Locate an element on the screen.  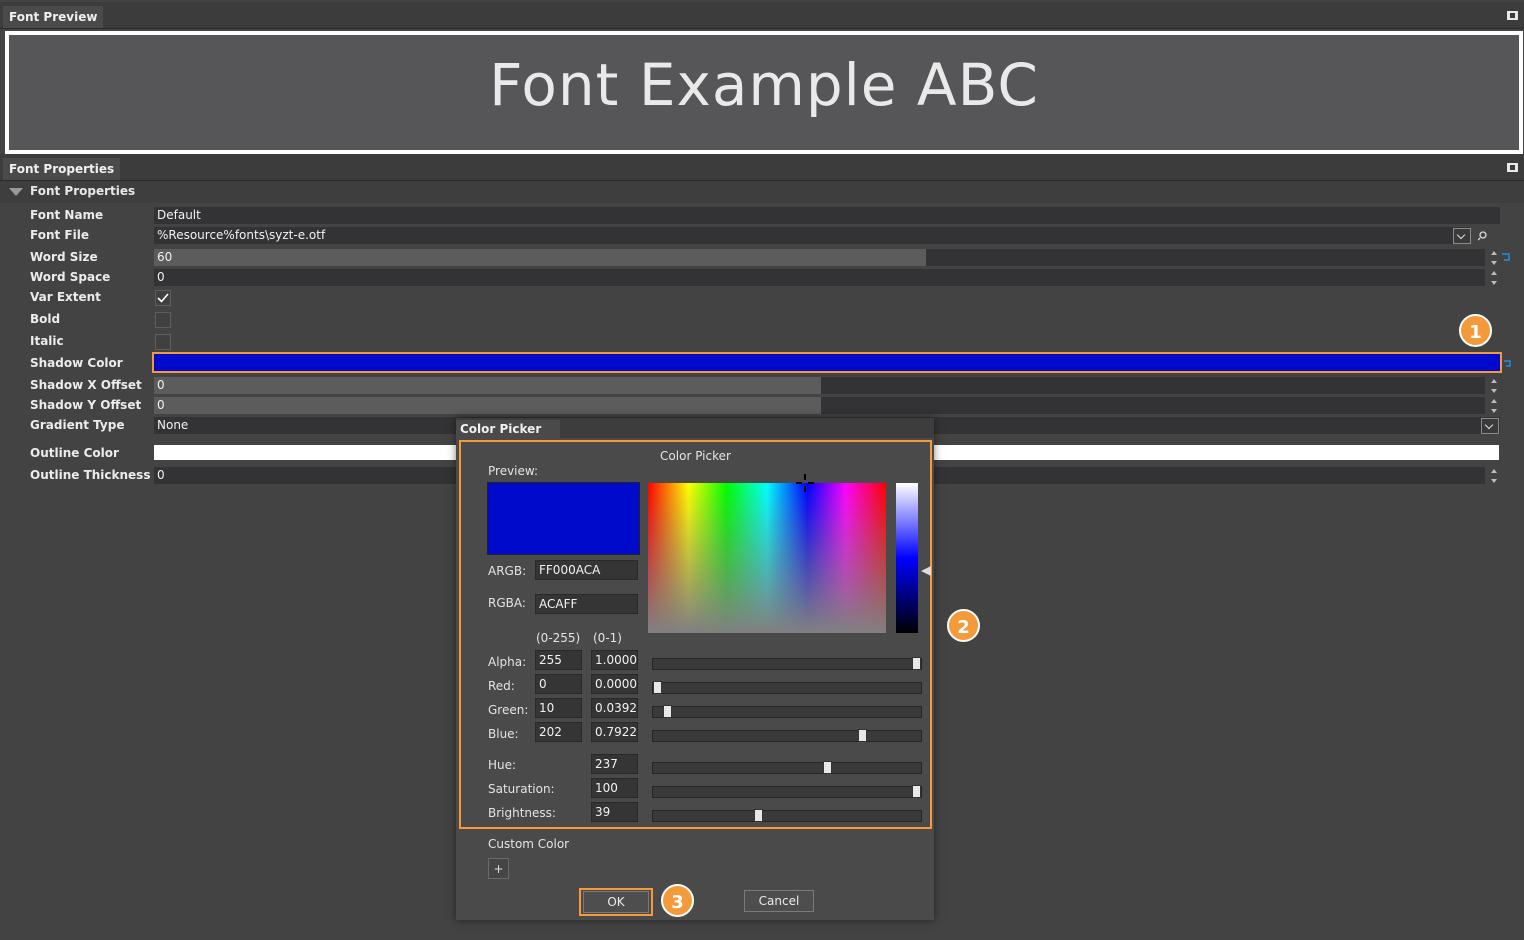
shadow-x-offset-fill is located at coordinates (487, 385).